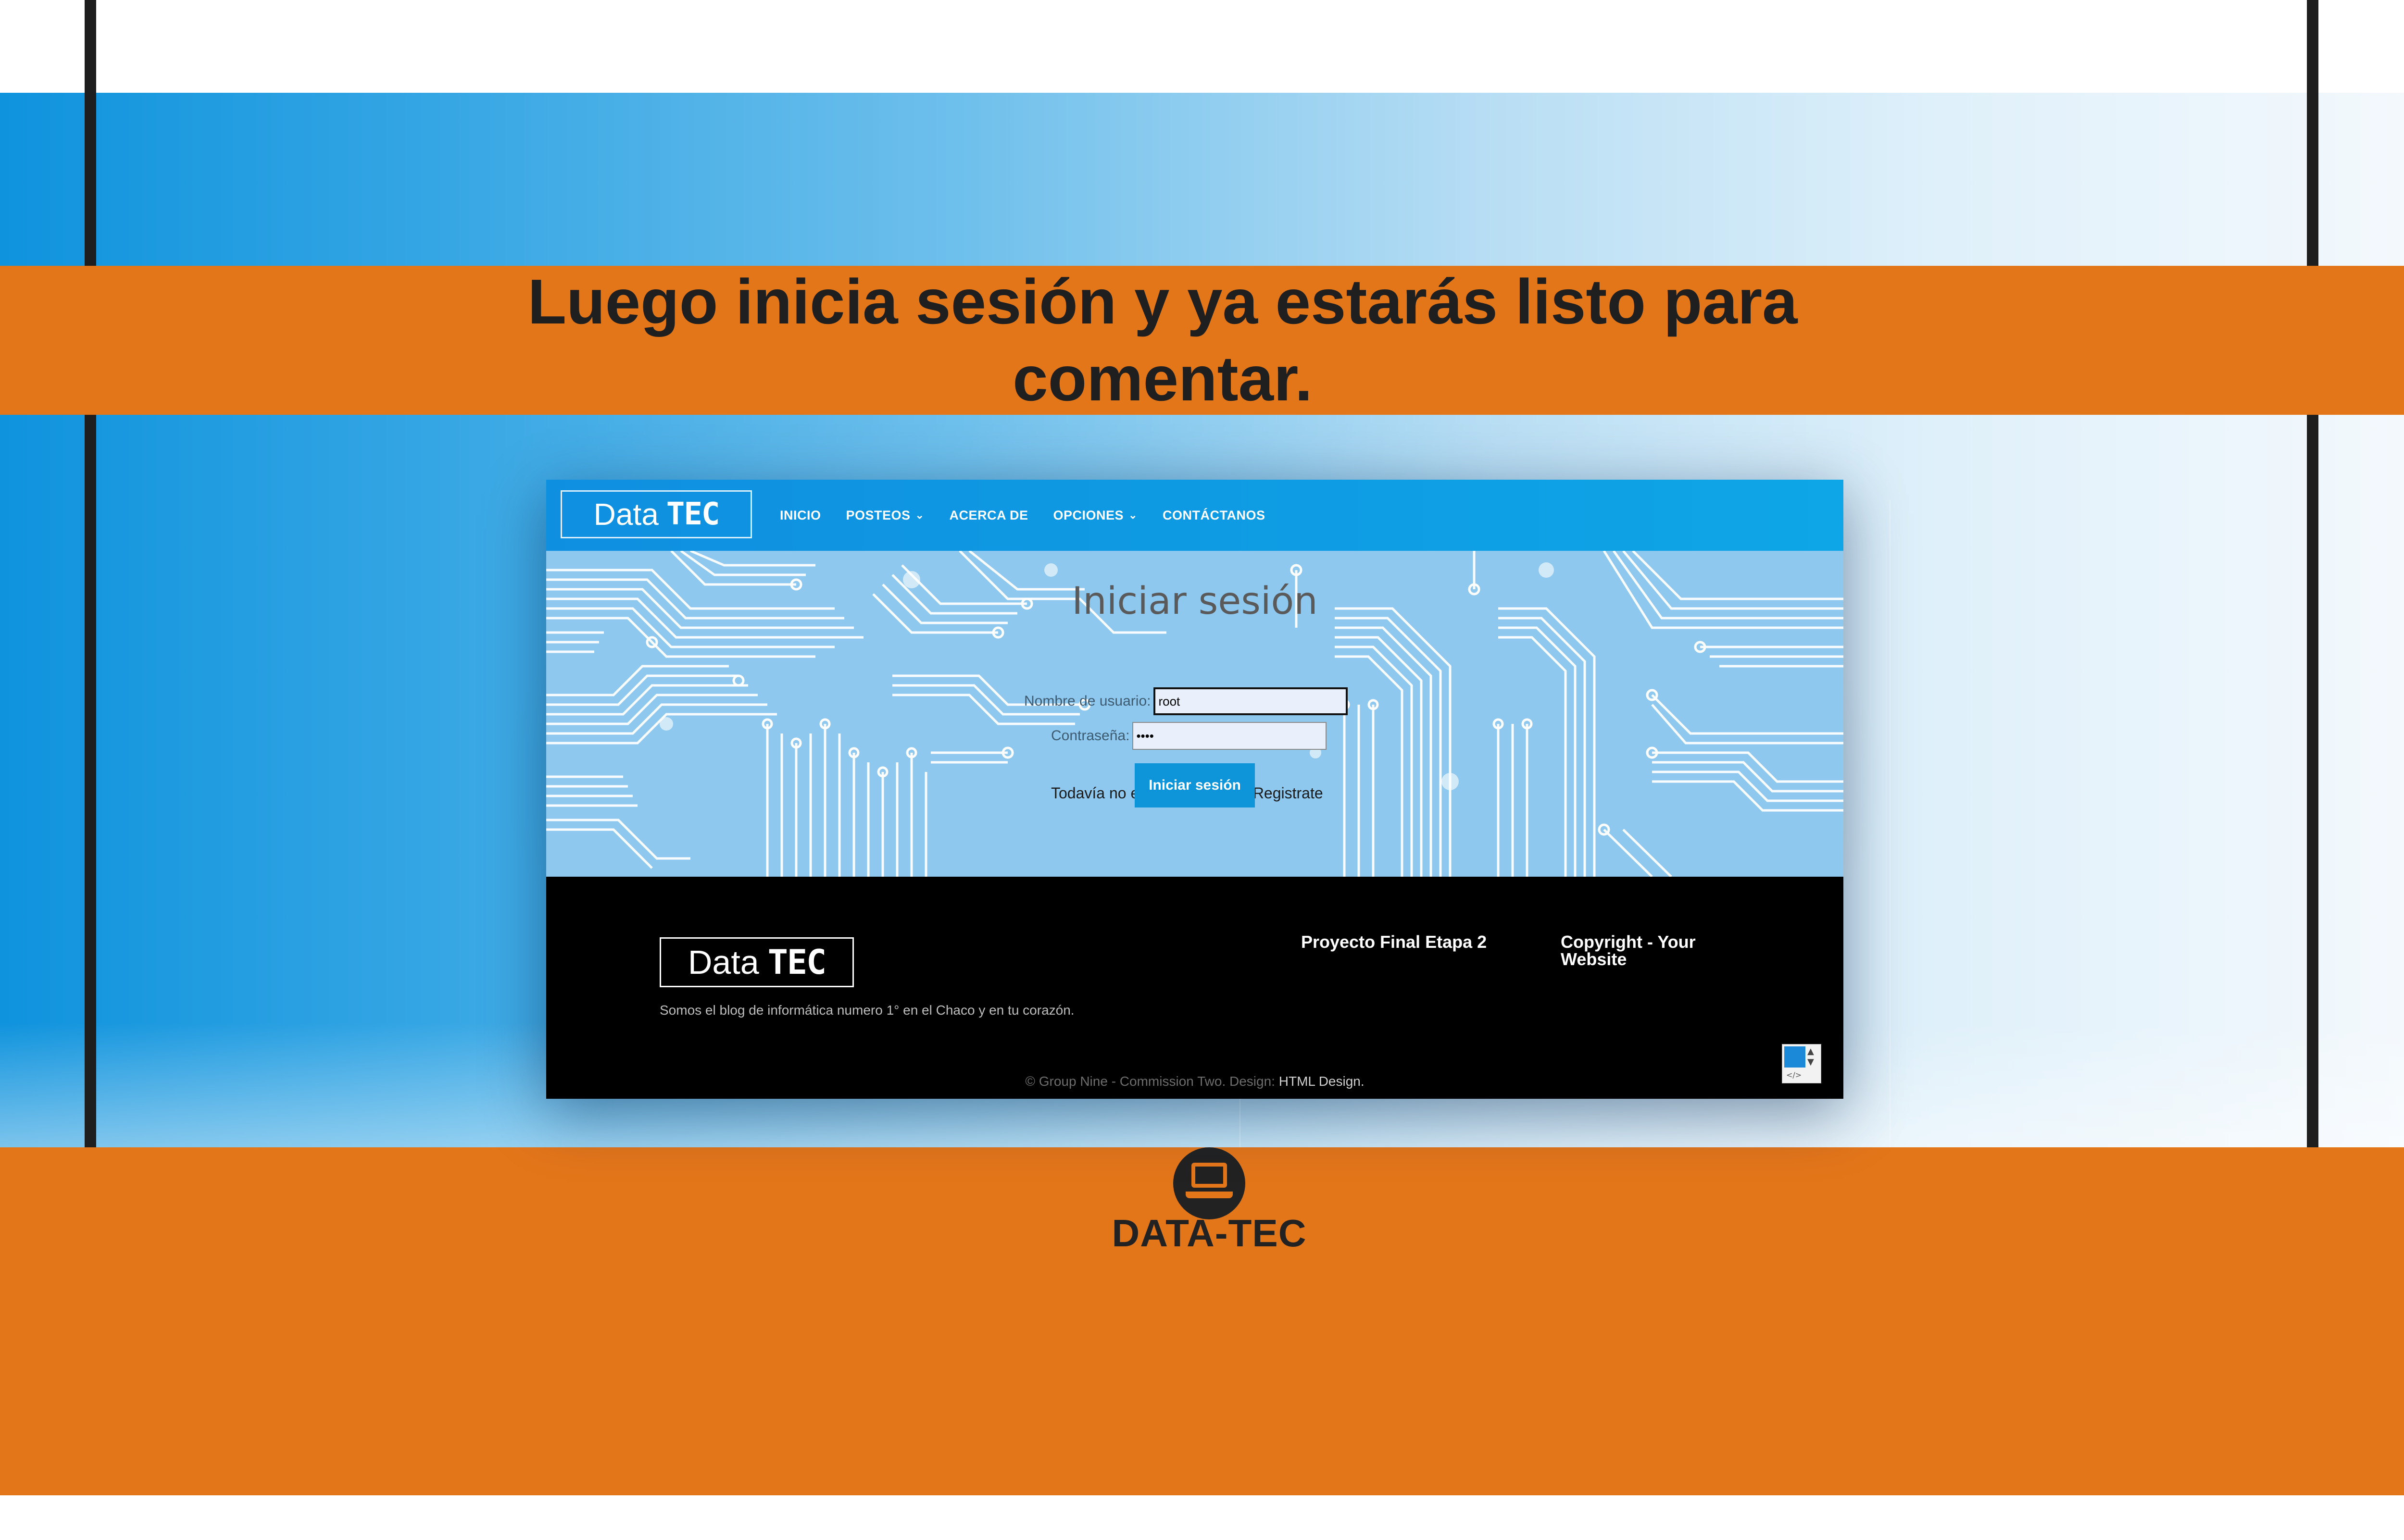  I want to click on nav-link-posteos: POSTEOS ⌄, so click(885, 515).